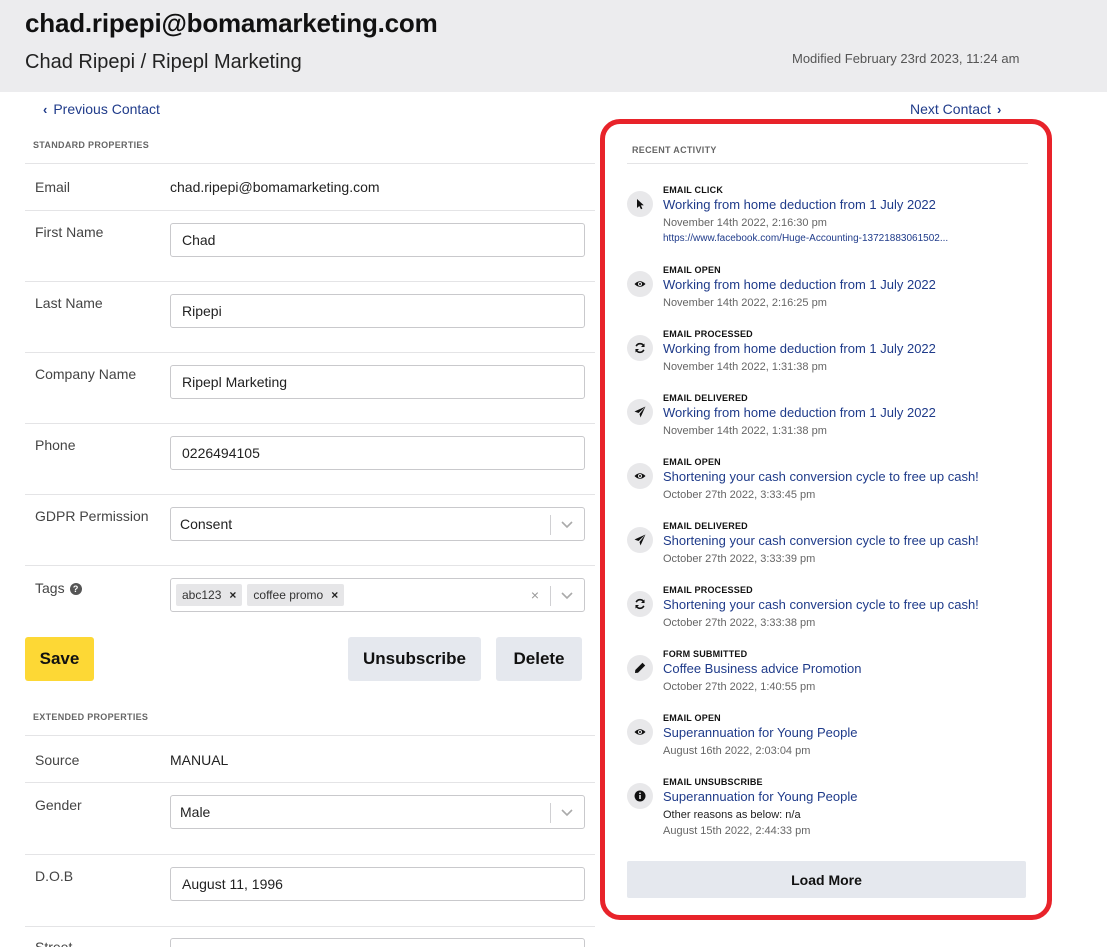 The height and width of the screenshot is (947, 1107). What do you see at coordinates (106, 109) in the screenshot?
I see `previous-contact-label: Previous Contact` at bounding box center [106, 109].